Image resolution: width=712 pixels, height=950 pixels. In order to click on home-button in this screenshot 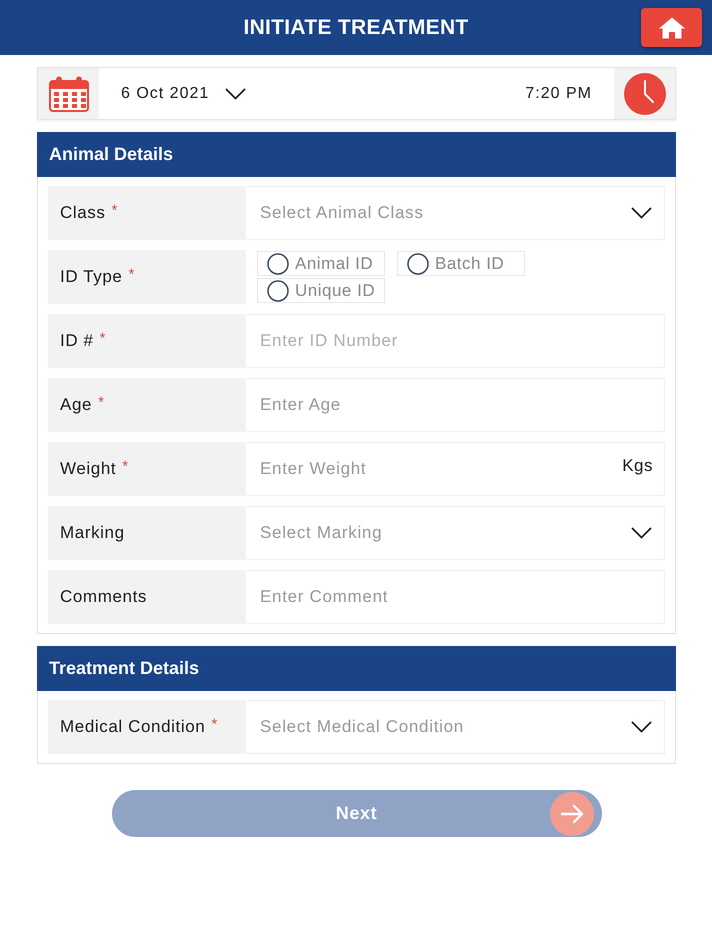, I will do `click(671, 27)`.